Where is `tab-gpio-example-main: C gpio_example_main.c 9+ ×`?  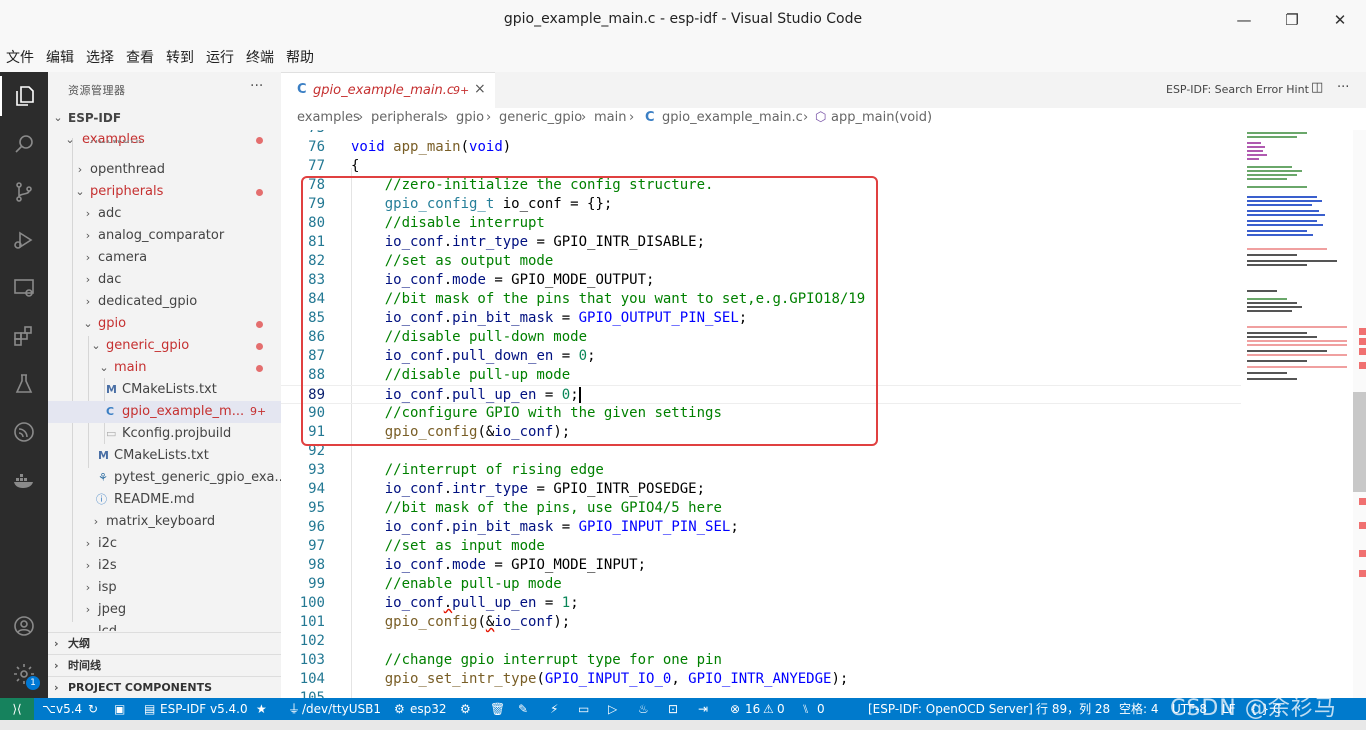
tab-gpio-example-main: C gpio_example_main.c 9+ × is located at coordinates (388, 90).